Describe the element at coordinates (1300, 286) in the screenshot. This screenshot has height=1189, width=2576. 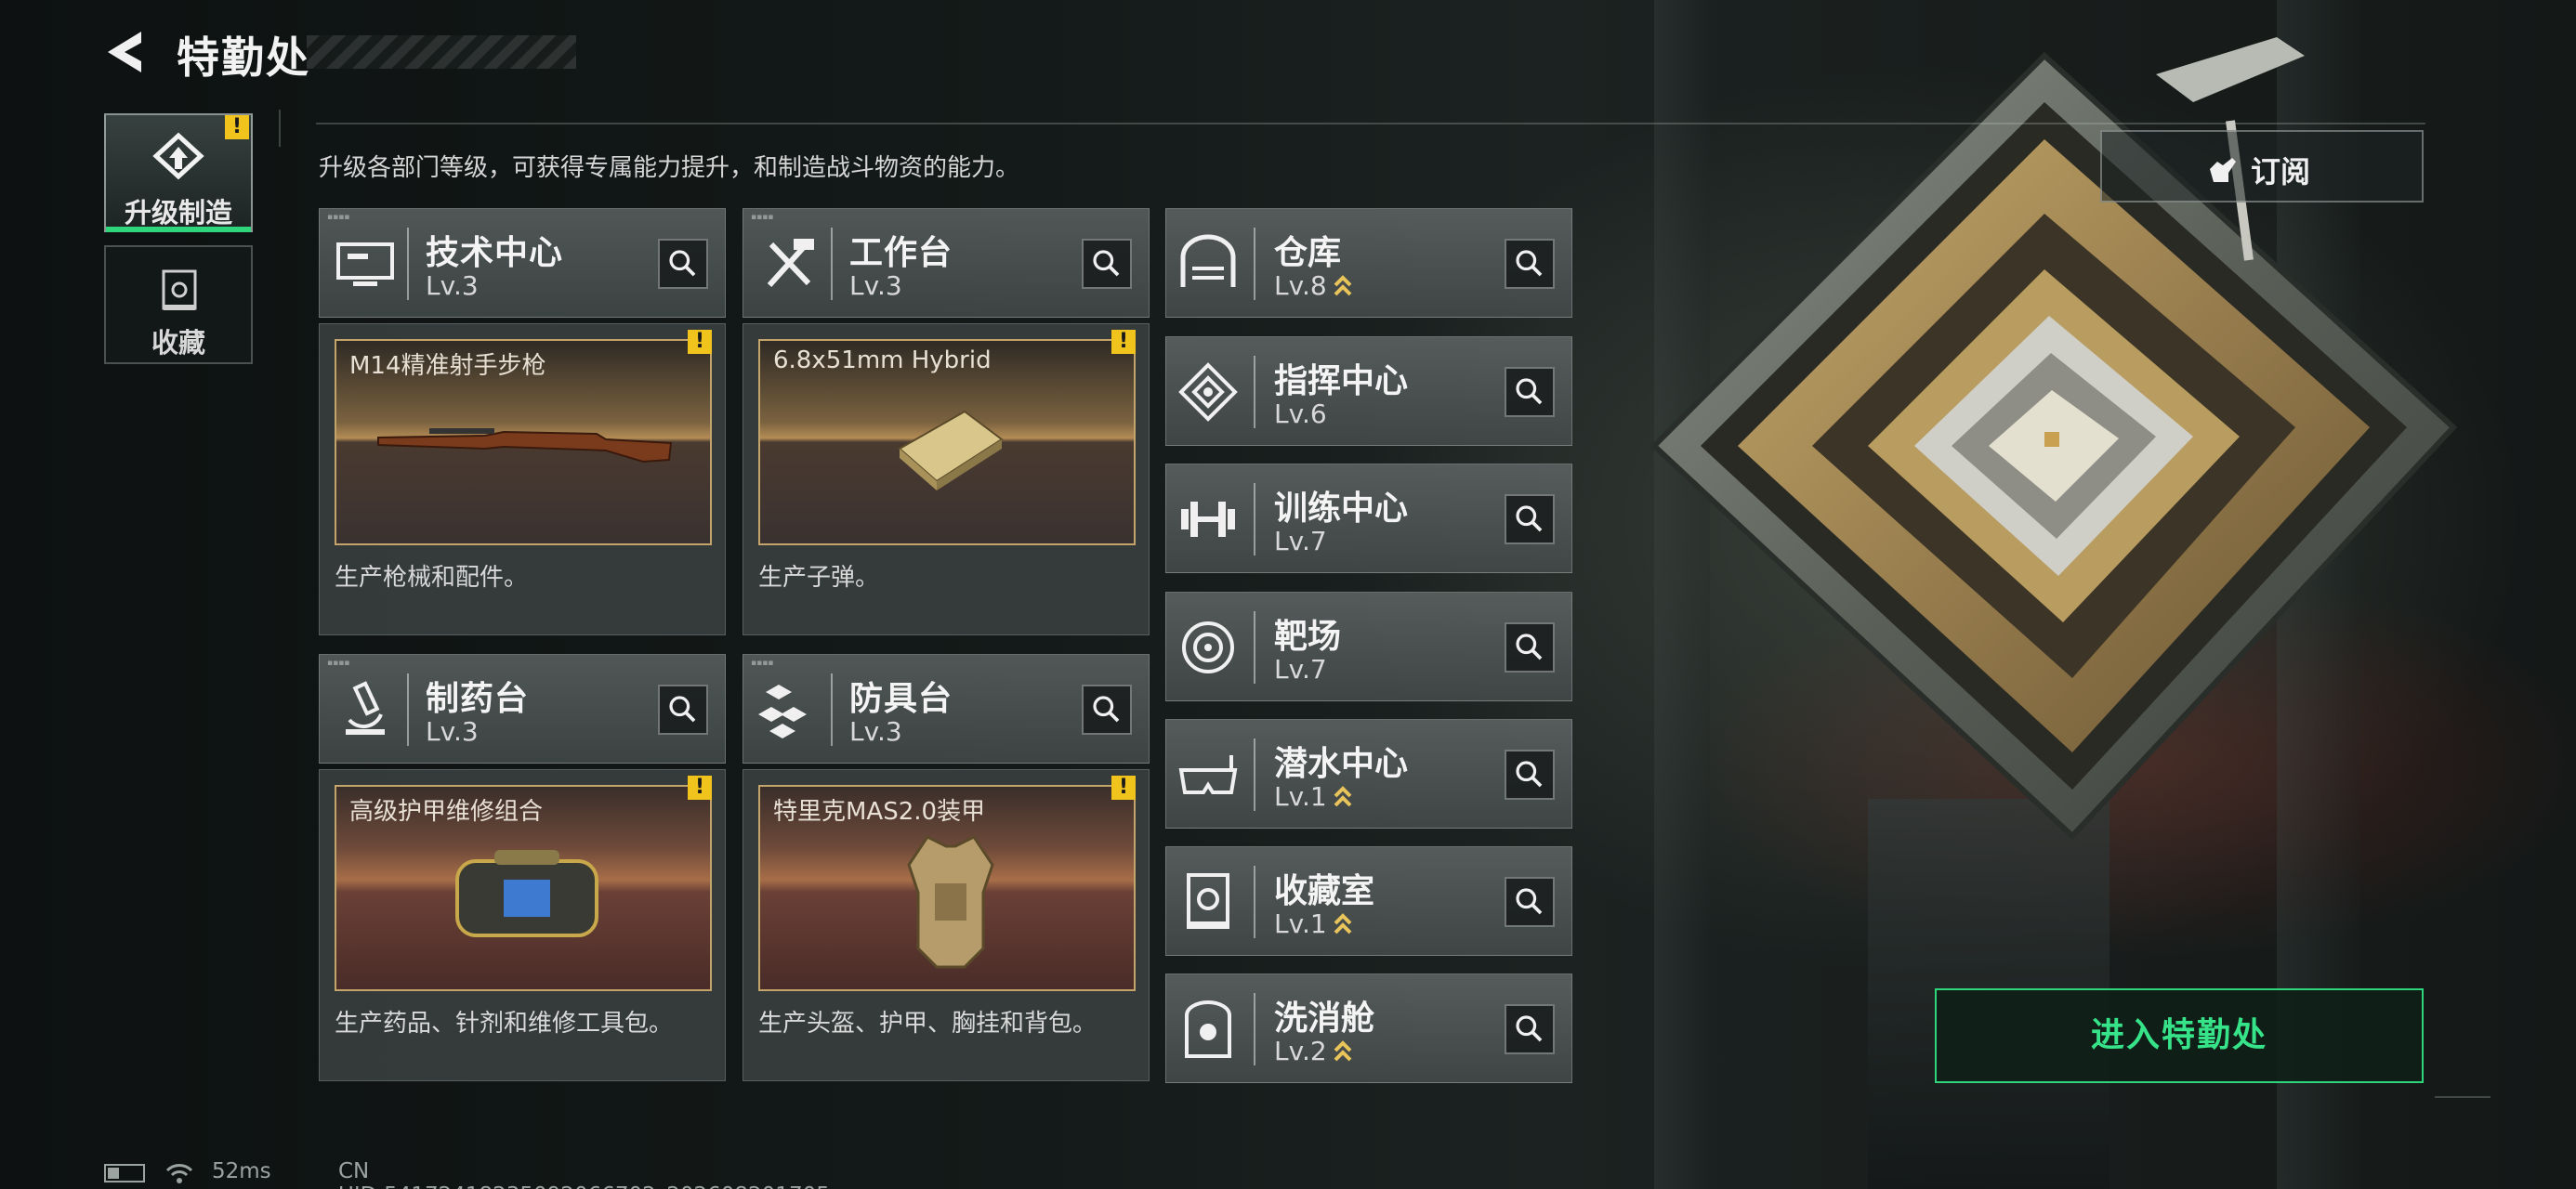
I see `level-text: Lv.8` at that location.